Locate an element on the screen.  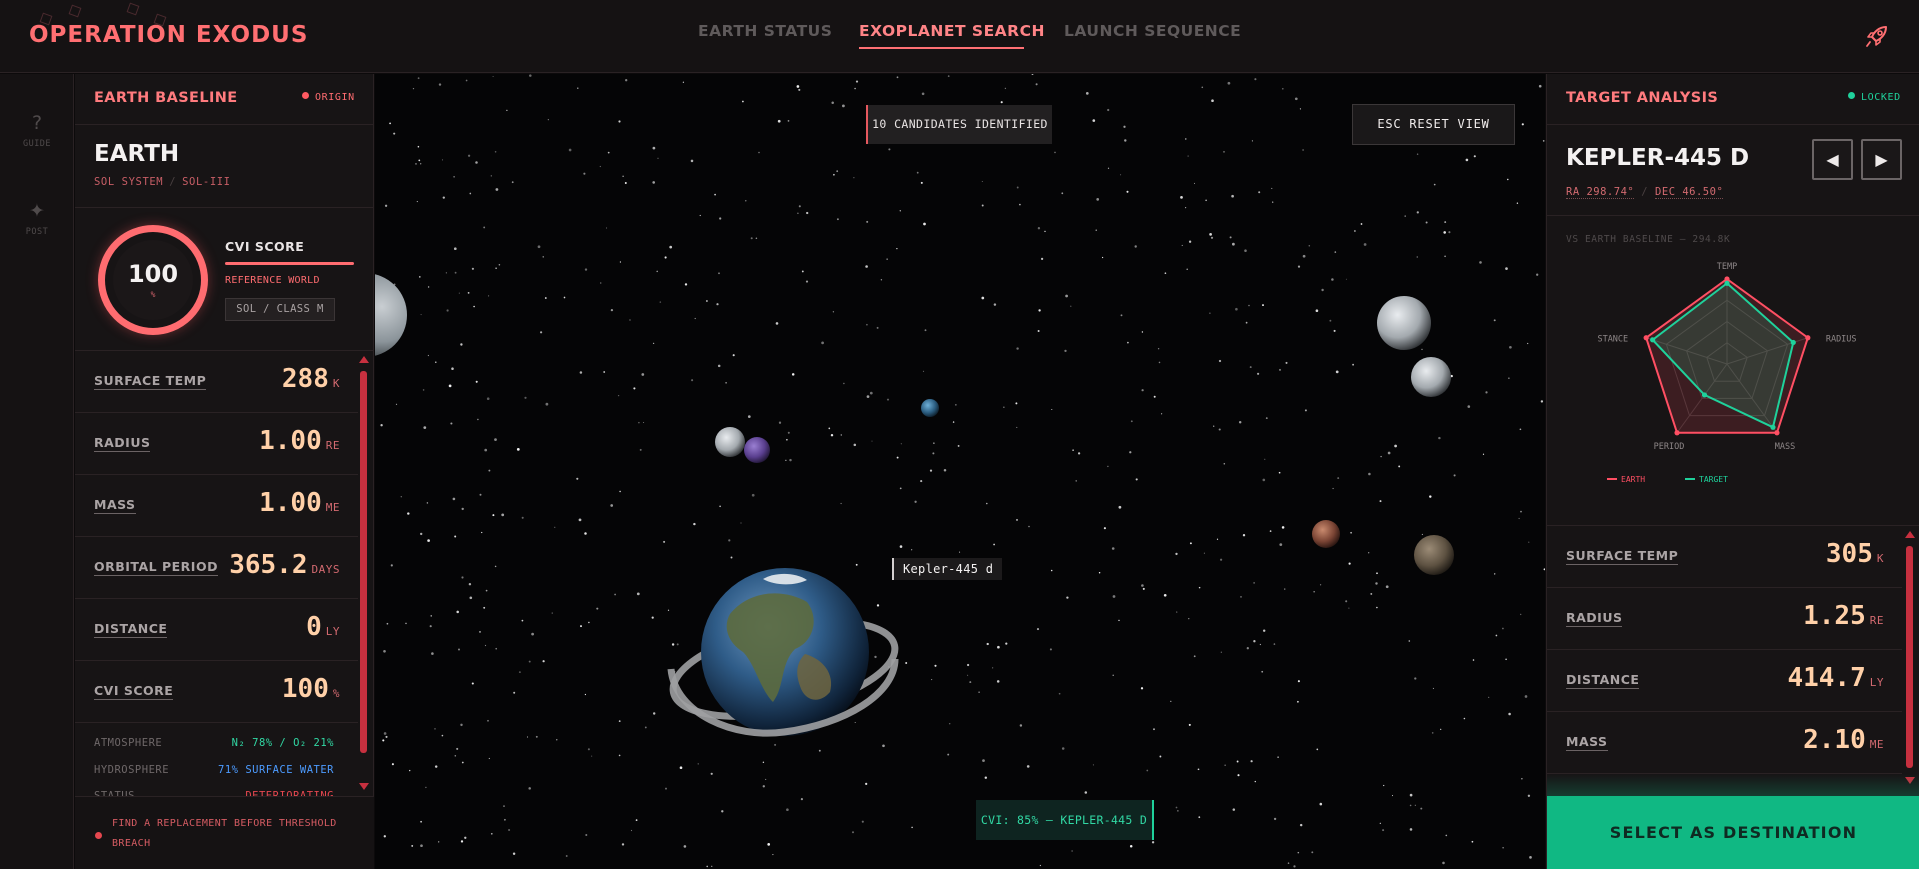
detail-hydrosphere: HYDROSPHERE 71% SURFACE WATER is located at coordinates (214, 770).